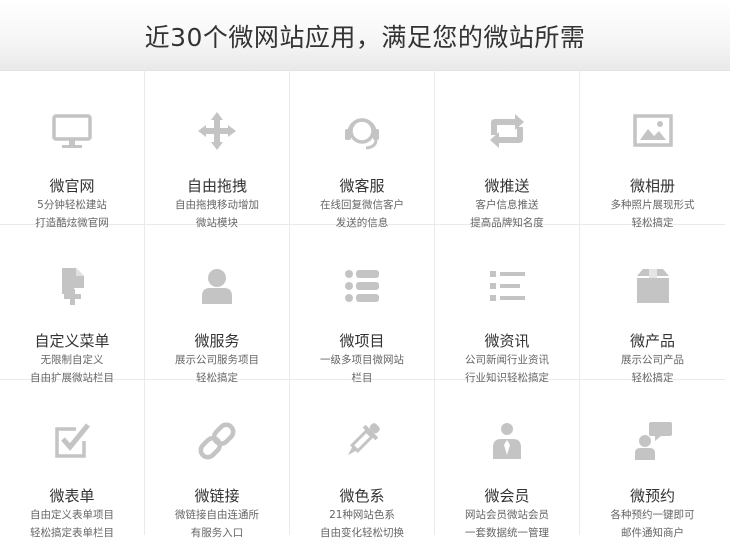 The width and height of the screenshot is (730, 555). I want to click on feature-desc: 一套数据统一管理, so click(507, 533).